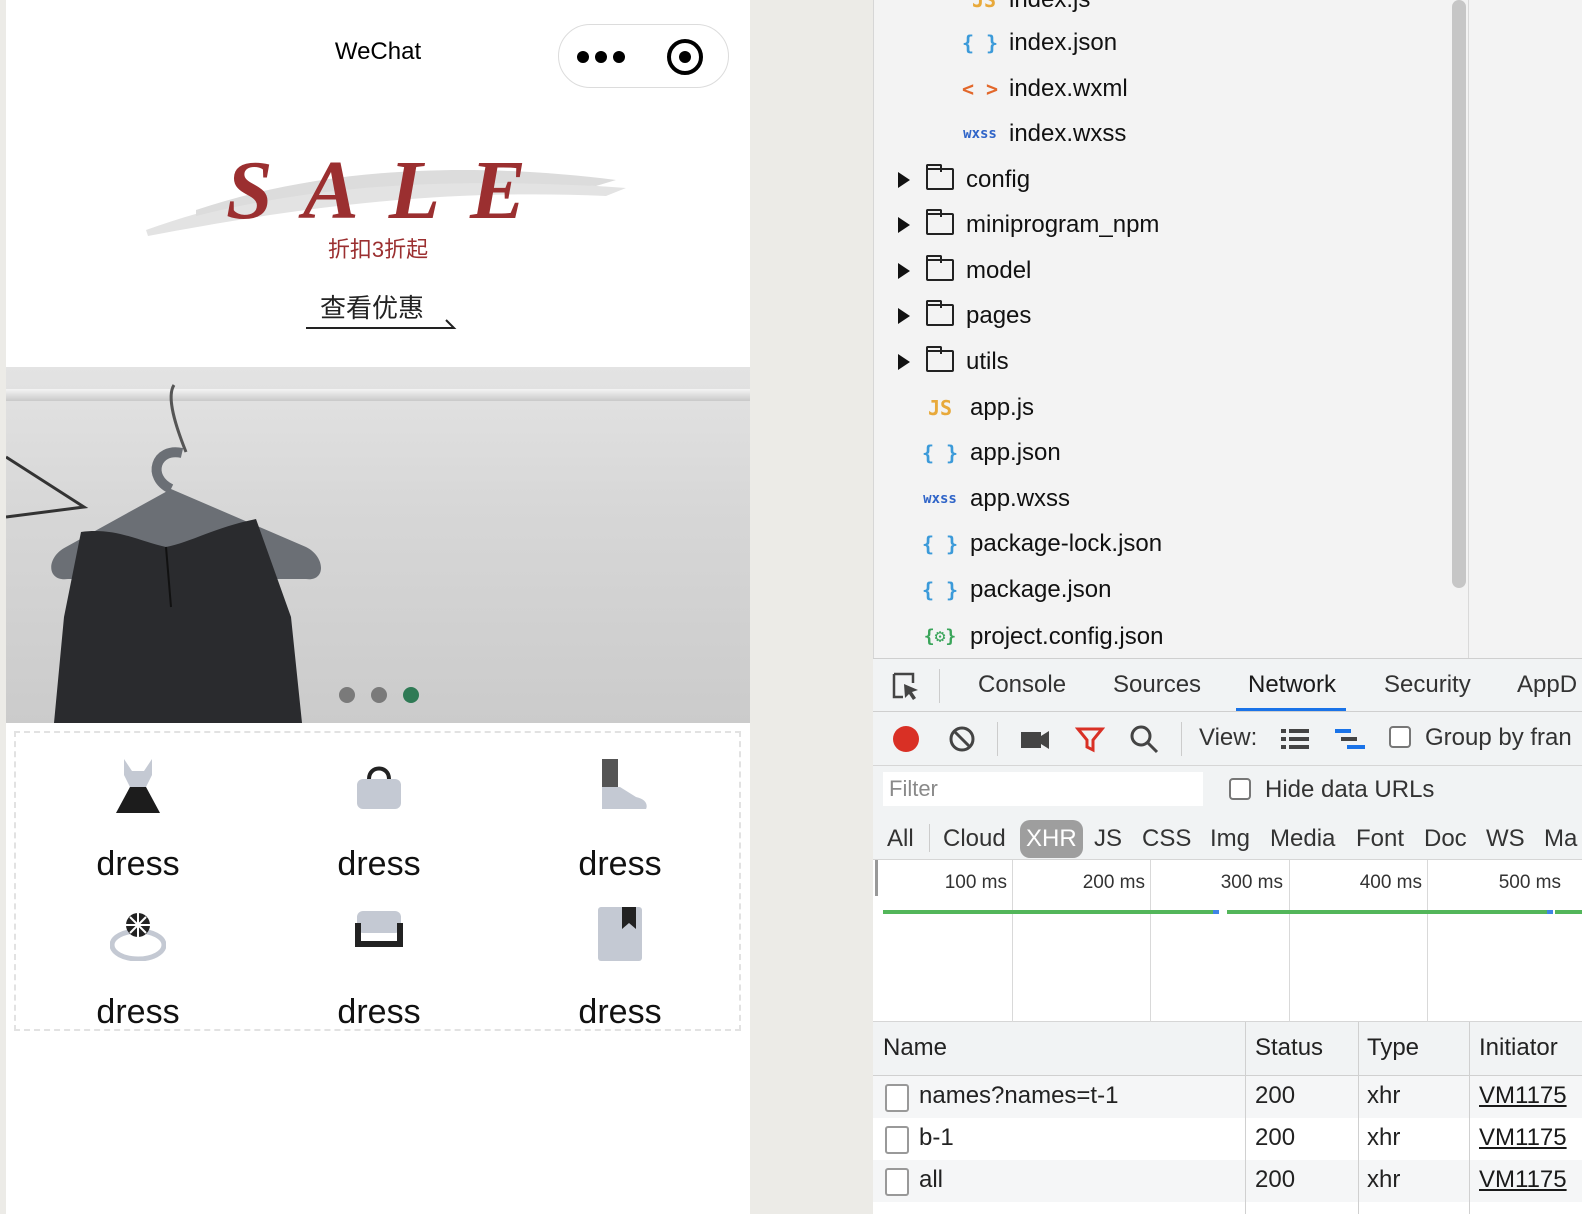  What do you see at coordinates (138, 937) in the screenshot?
I see `ring-icon` at bounding box center [138, 937].